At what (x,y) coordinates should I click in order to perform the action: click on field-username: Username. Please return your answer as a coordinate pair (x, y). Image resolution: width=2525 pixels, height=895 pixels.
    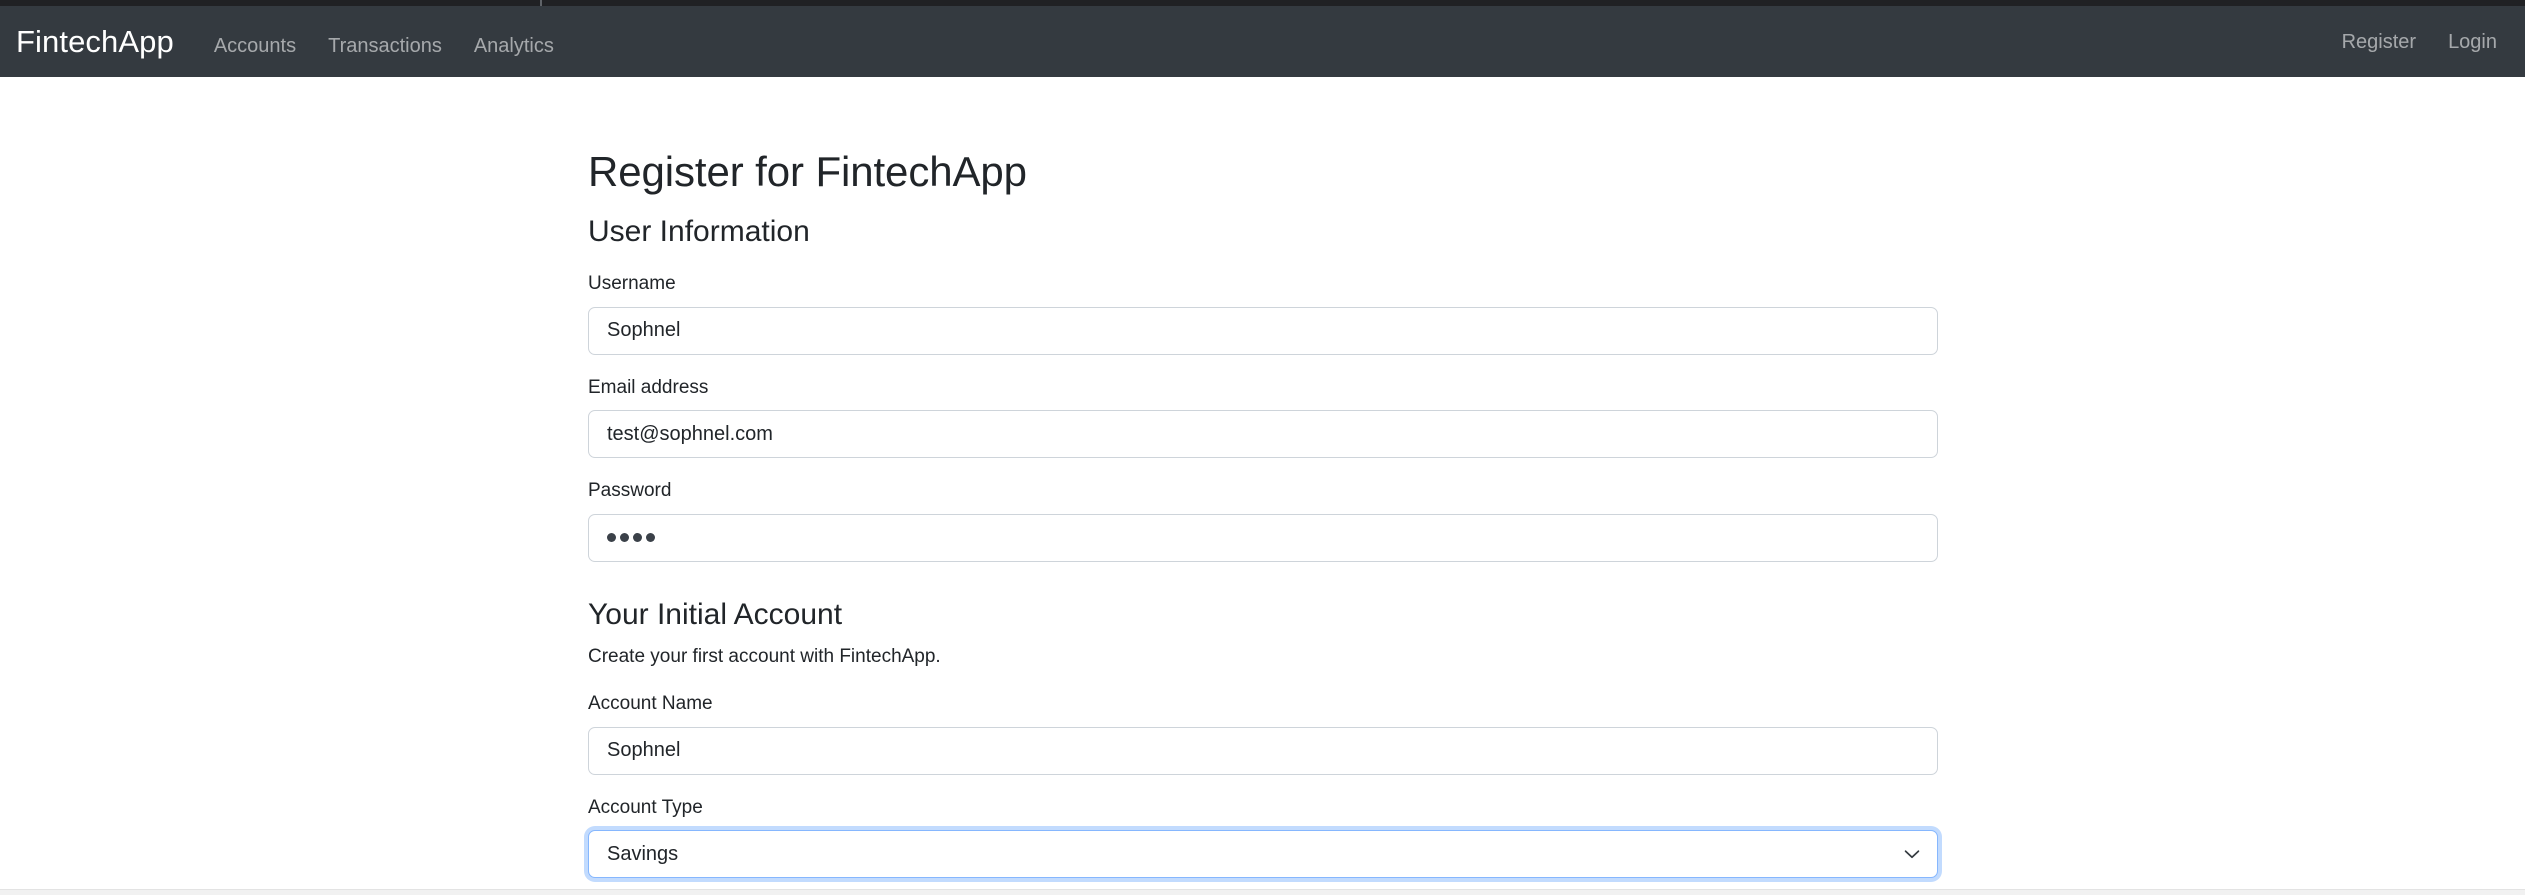
    Looking at the image, I should click on (1263, 303).